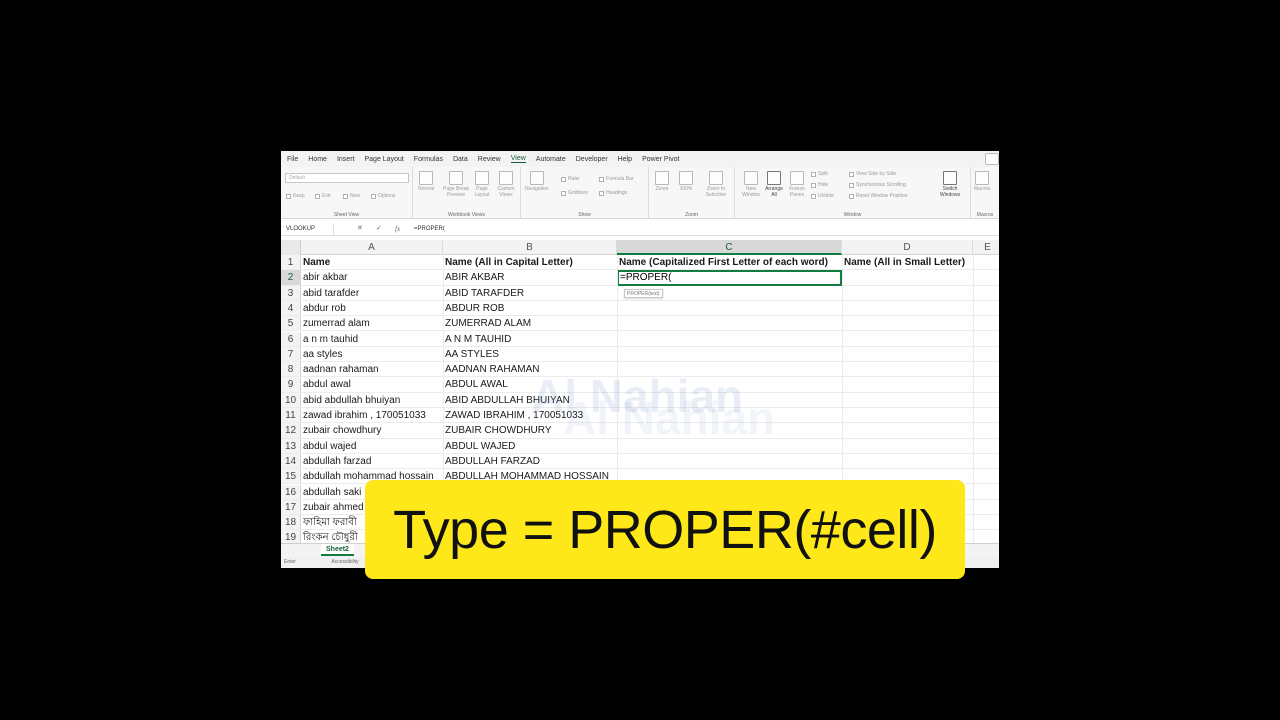  I want to click on tab-automate: Automate, so click(551, 159).